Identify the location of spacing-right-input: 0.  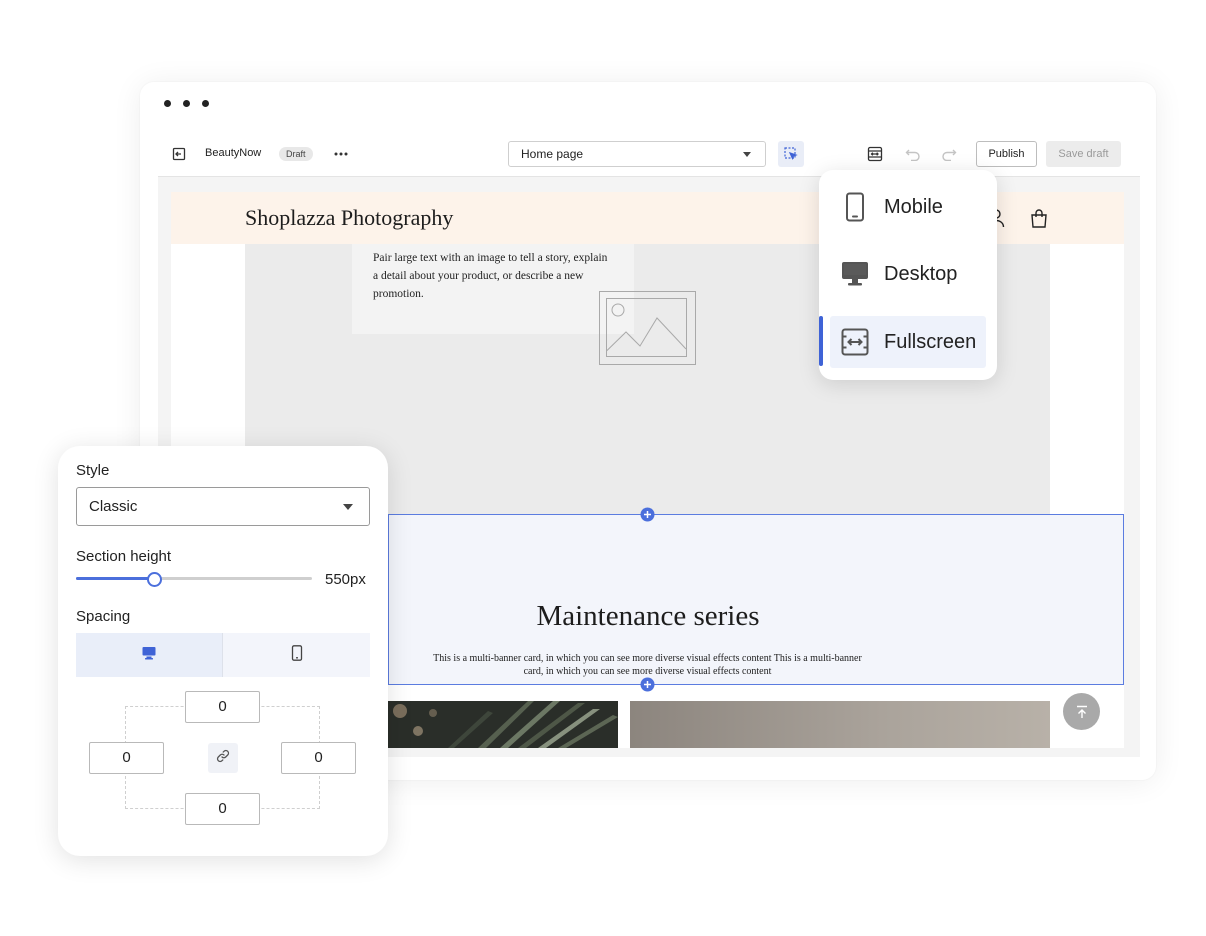
(318, 758).